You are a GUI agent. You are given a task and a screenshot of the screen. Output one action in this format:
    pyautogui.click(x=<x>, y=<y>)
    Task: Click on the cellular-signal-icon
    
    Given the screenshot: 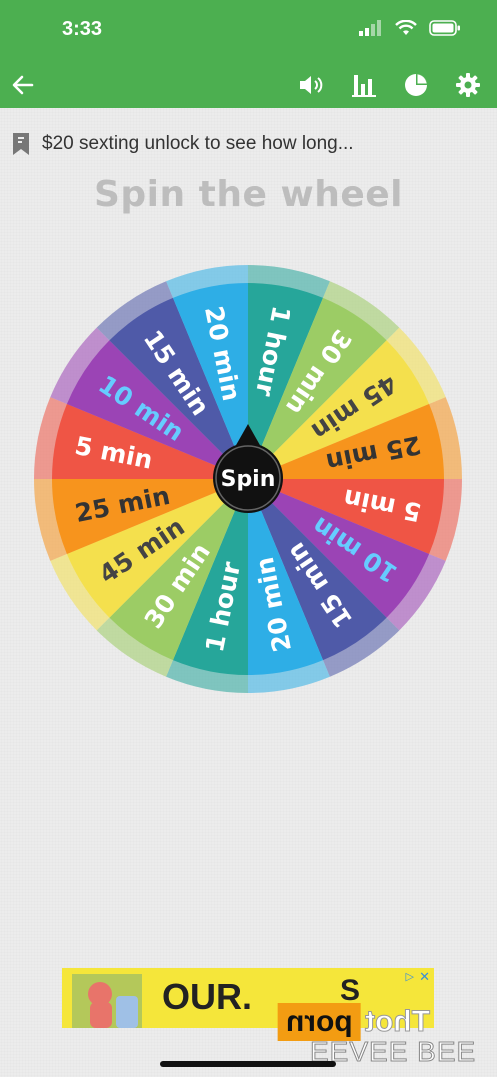 What is the action you would take?
    pyautogui.click(x=370, y=28)
    